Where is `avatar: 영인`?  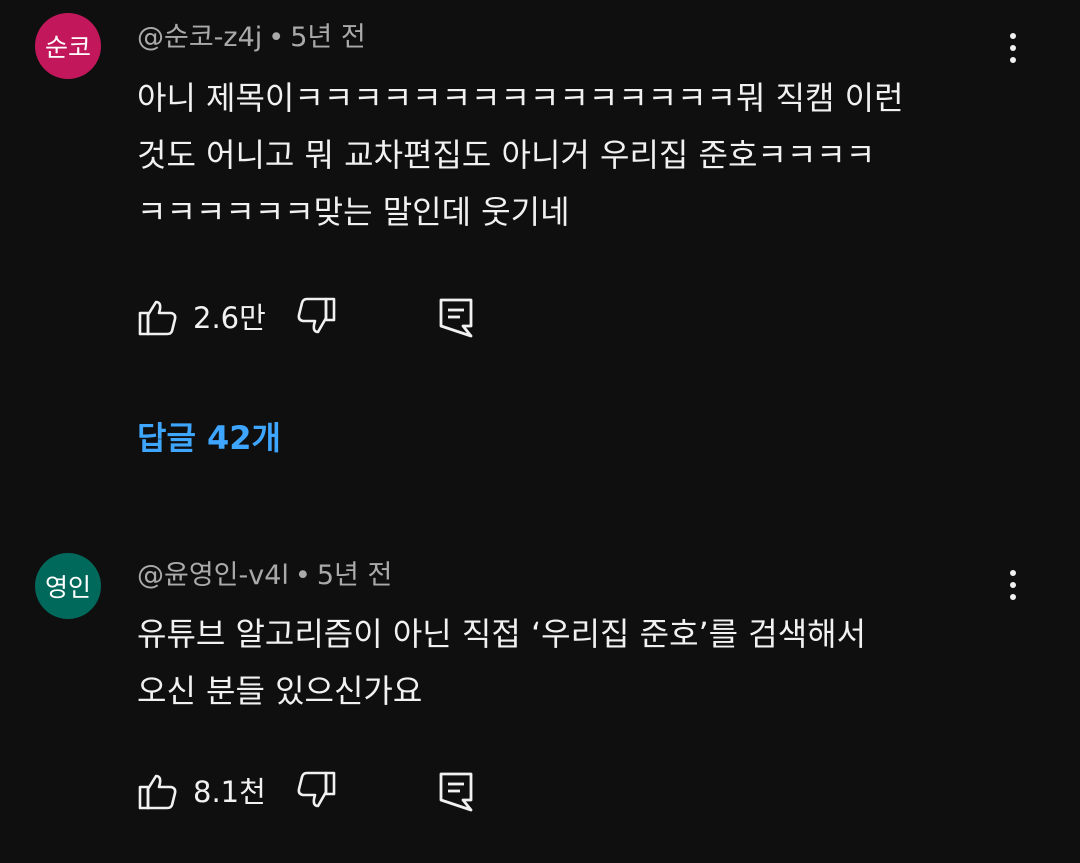
avatar: 영인 is located at coordinates (68, 586).